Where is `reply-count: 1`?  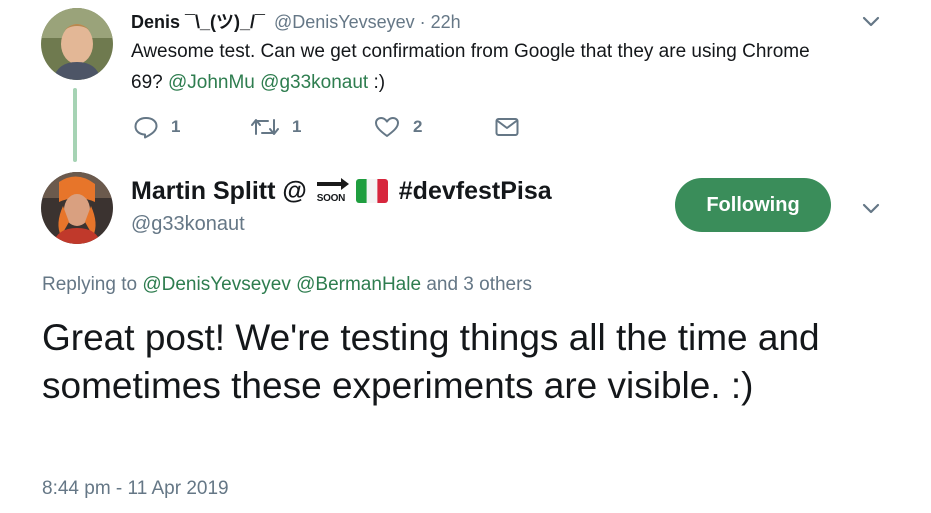 reply-count: 1 is located at coordinates (176, 126).